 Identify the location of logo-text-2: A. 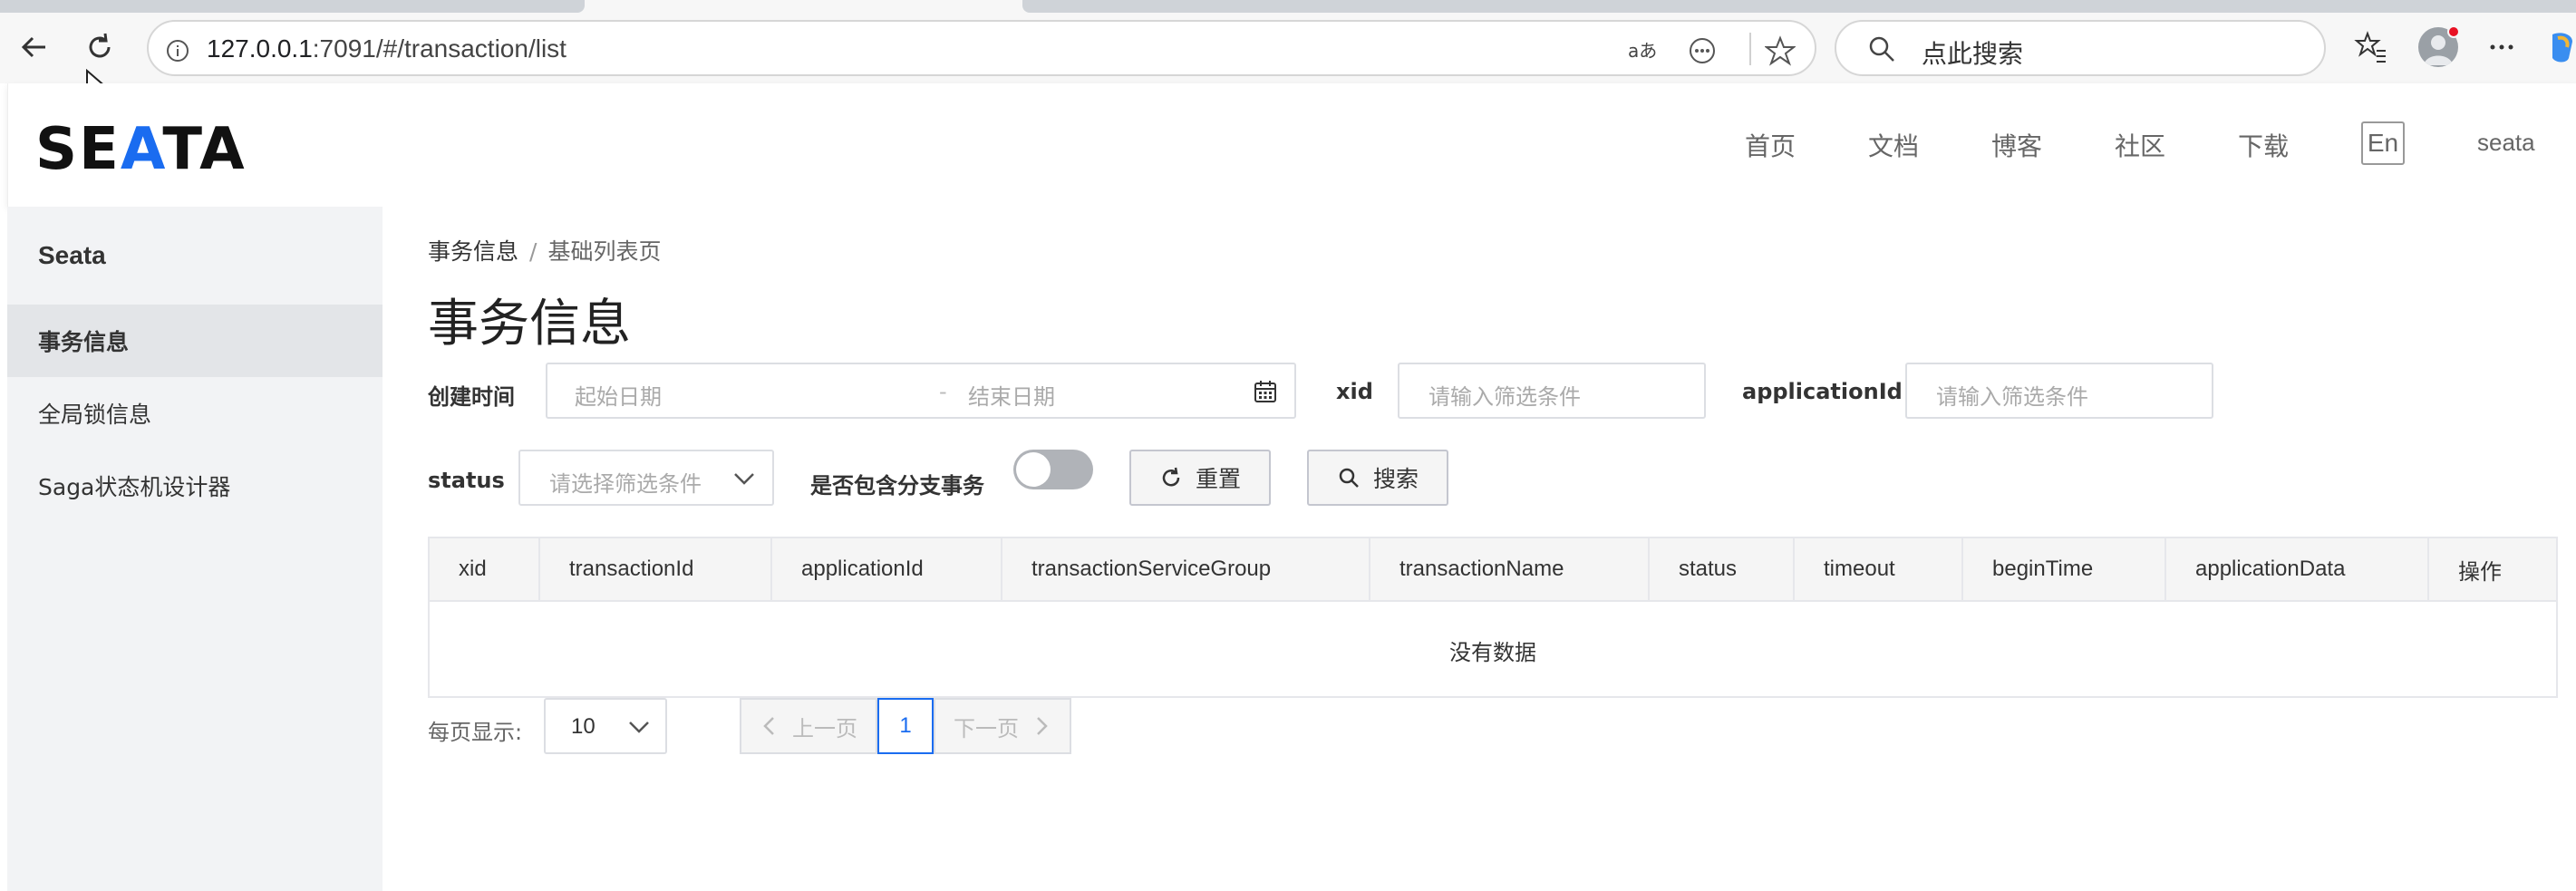
(141, 149).